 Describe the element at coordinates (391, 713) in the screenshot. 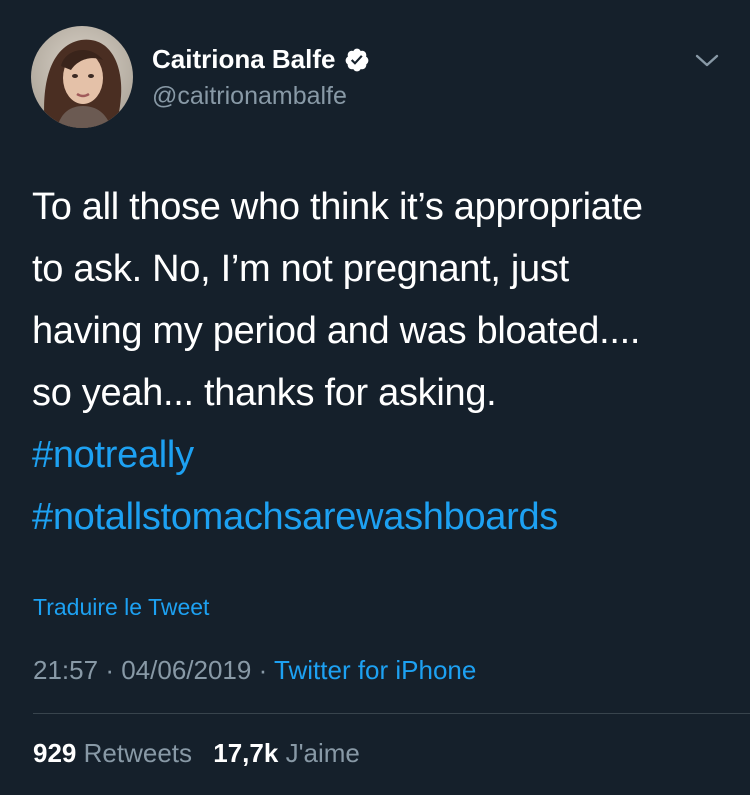

I see `divider` at that location.